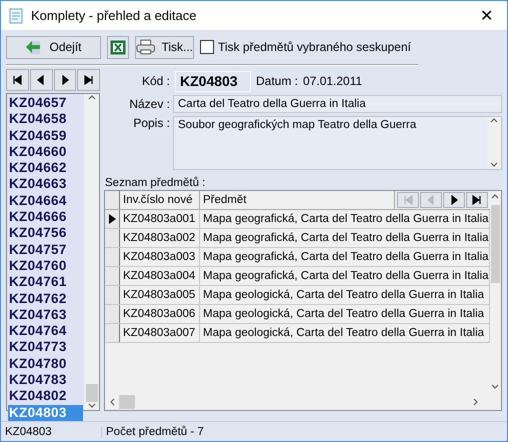 The width and height of the screenshot is (508, 442). I want to click on exit-button: Odejít, so click(53, 47).